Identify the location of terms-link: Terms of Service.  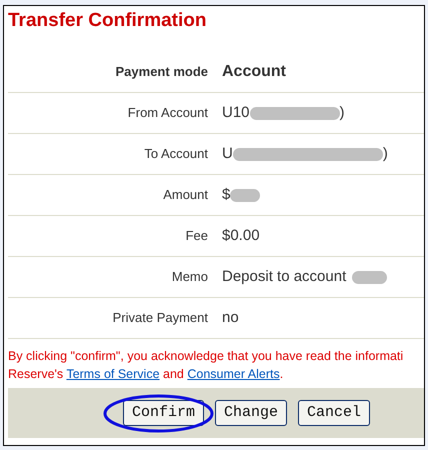
(113, 374).